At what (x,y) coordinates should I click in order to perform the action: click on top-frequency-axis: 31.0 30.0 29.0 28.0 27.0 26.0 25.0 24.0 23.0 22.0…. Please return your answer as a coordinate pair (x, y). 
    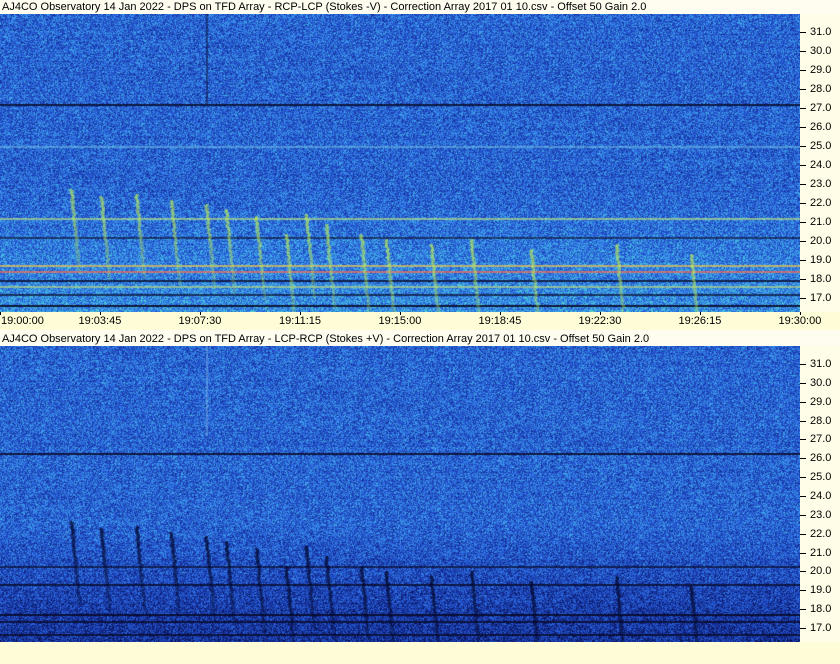
    Looking at the image, I should click on (820, 163).